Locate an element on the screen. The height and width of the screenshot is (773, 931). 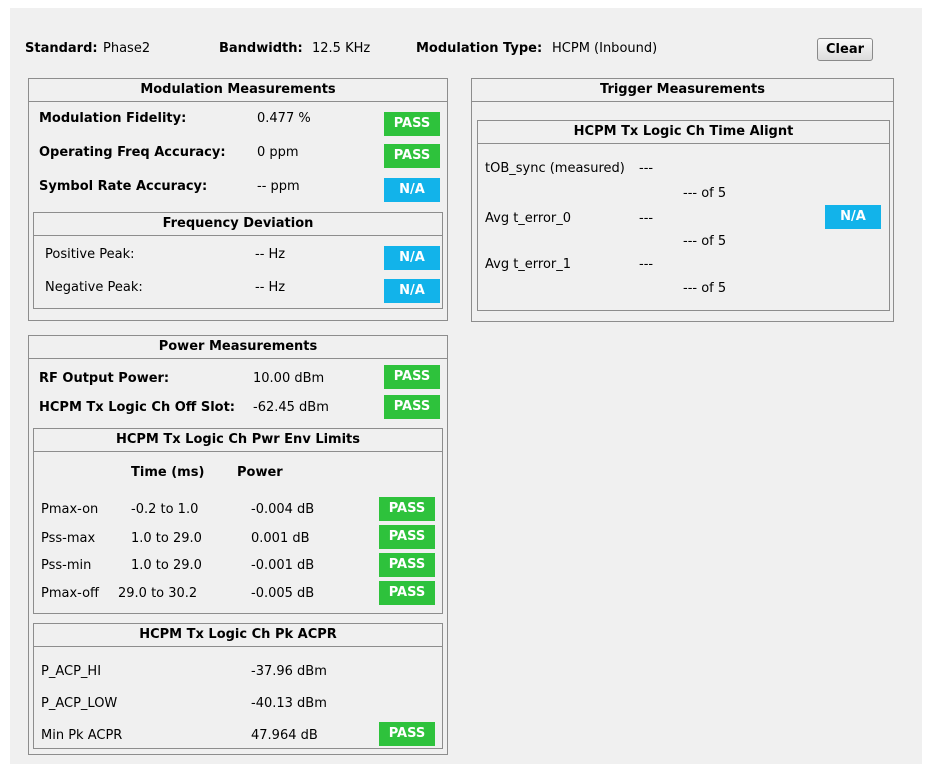
operating-freq-accuracy-pass-badge: PASS is located at coordinates (412, 156).